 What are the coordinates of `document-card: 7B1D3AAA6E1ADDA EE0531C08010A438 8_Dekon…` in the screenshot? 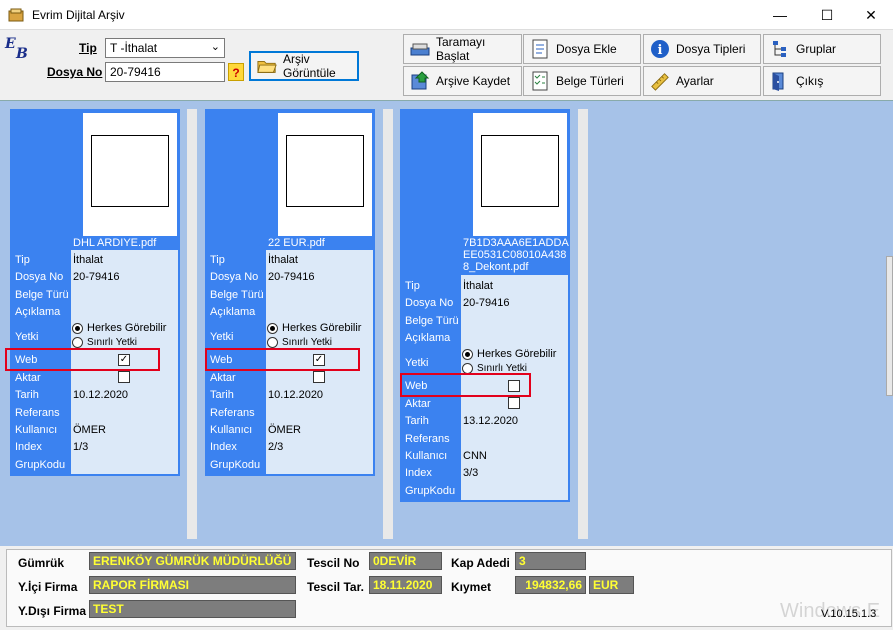 It's located at (485, 305).